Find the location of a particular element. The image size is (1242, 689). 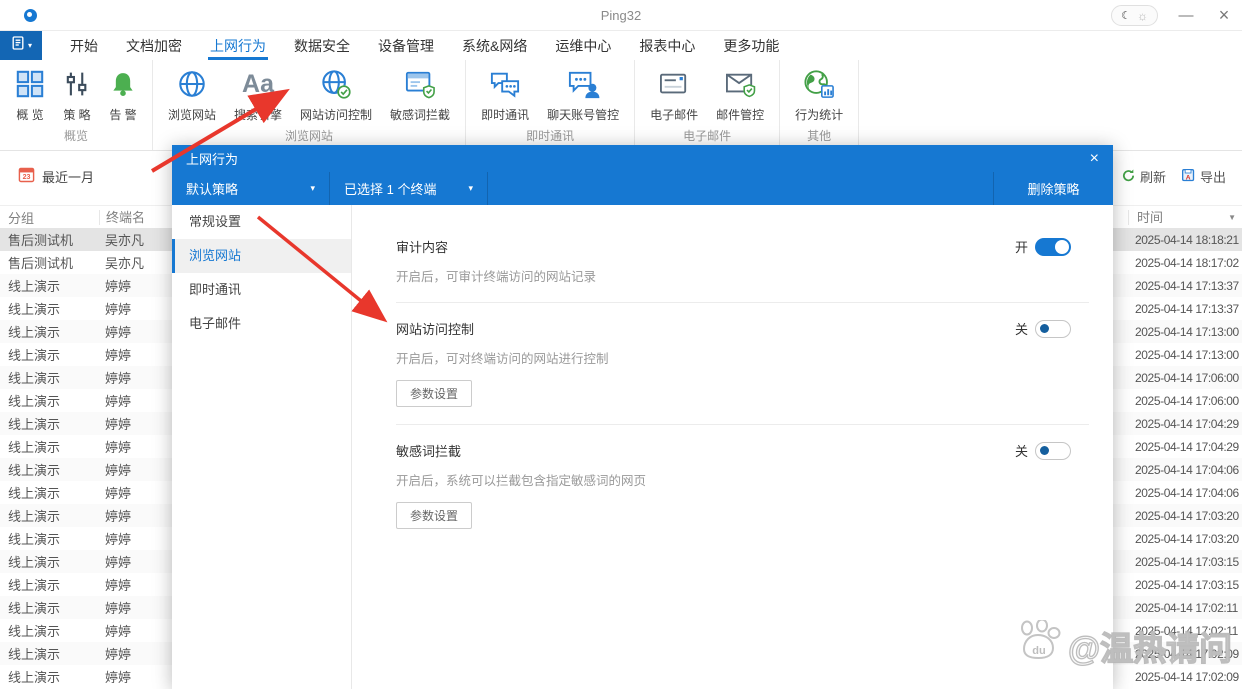

dialog-nav: 常规设置 浏览网站 即时通讯 电子邮件 is located at coordinates (262, 447).